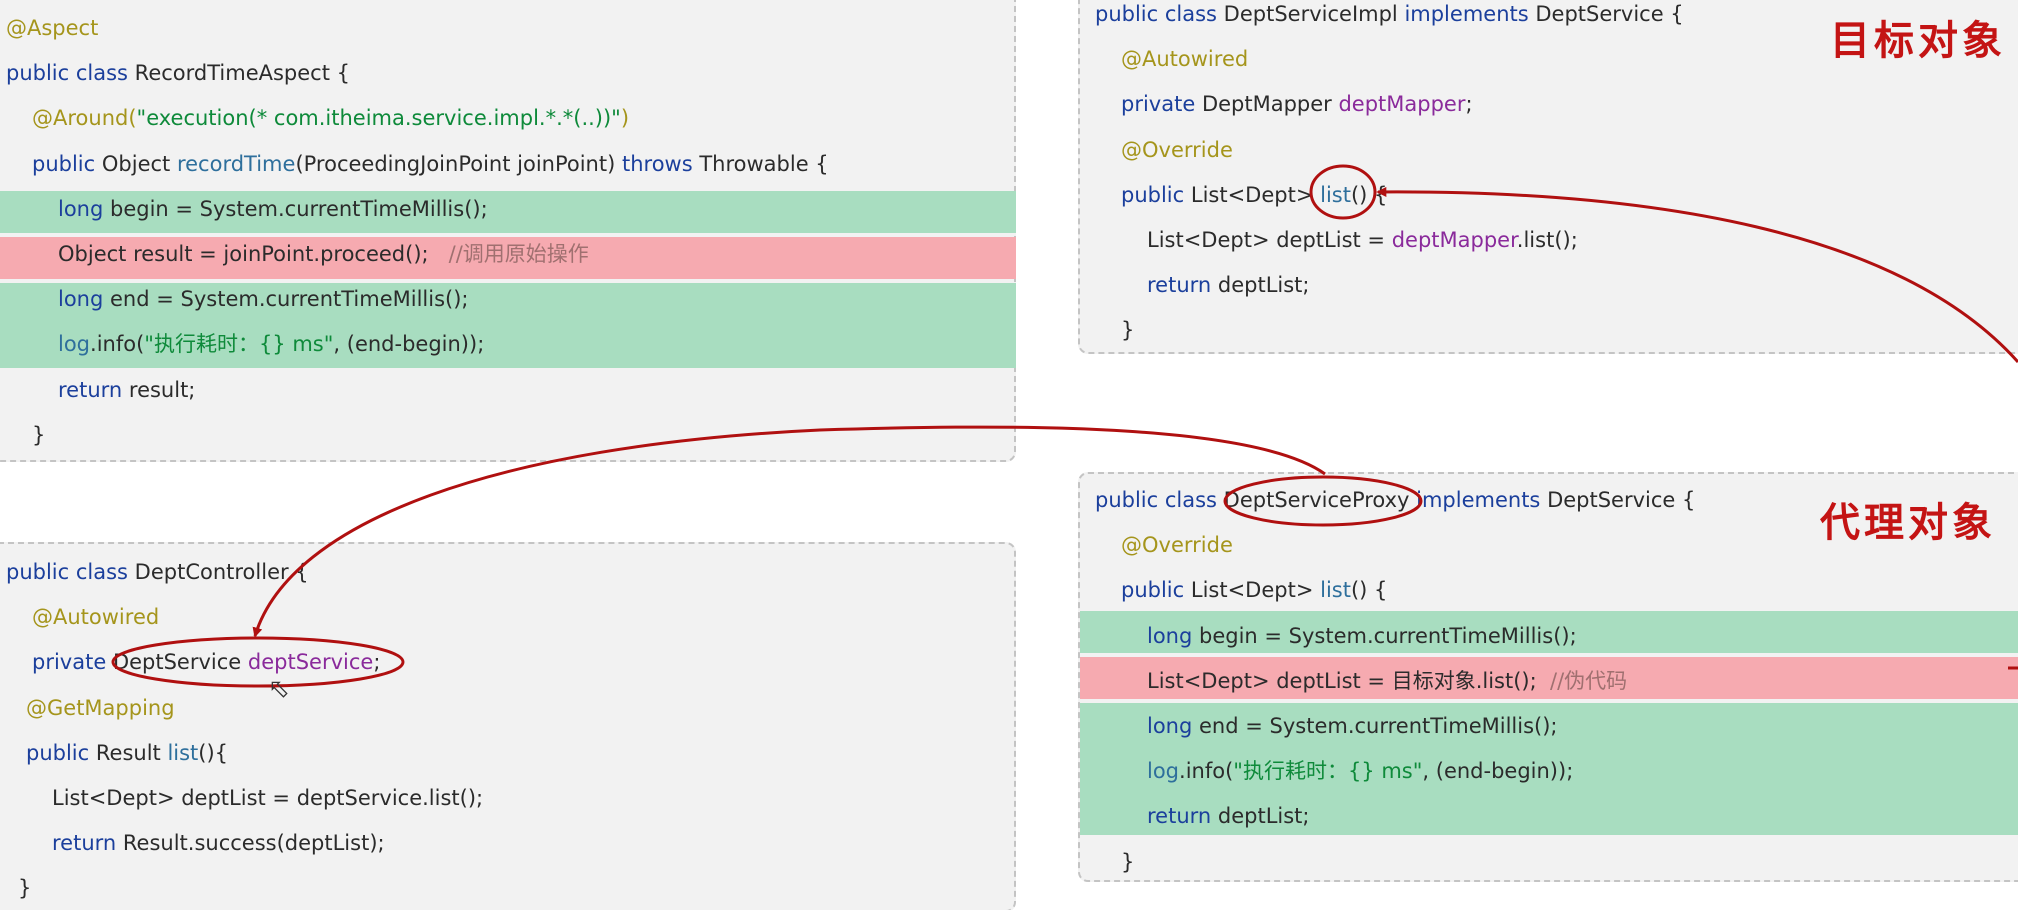 The height and width of the screenshot is (910, 2018). I want to click on code-token: DeptController {, so click(221, 572).